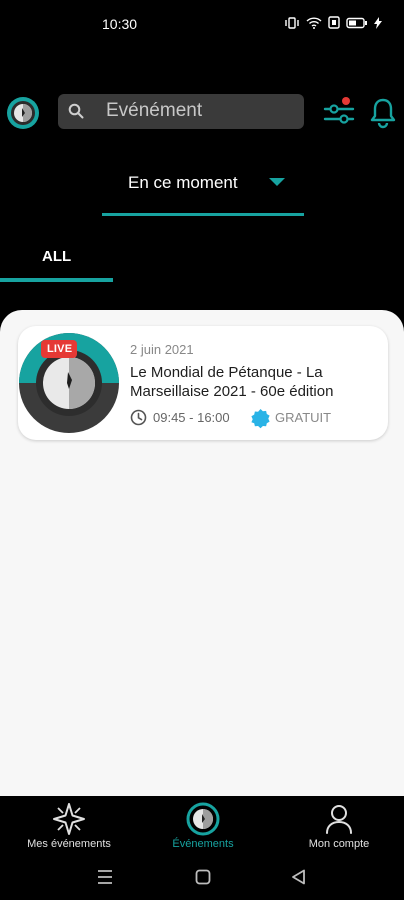  Describe the element at coordinates (57, 256) in the screenshot. I see `tab-all-label: ALL` at that location.